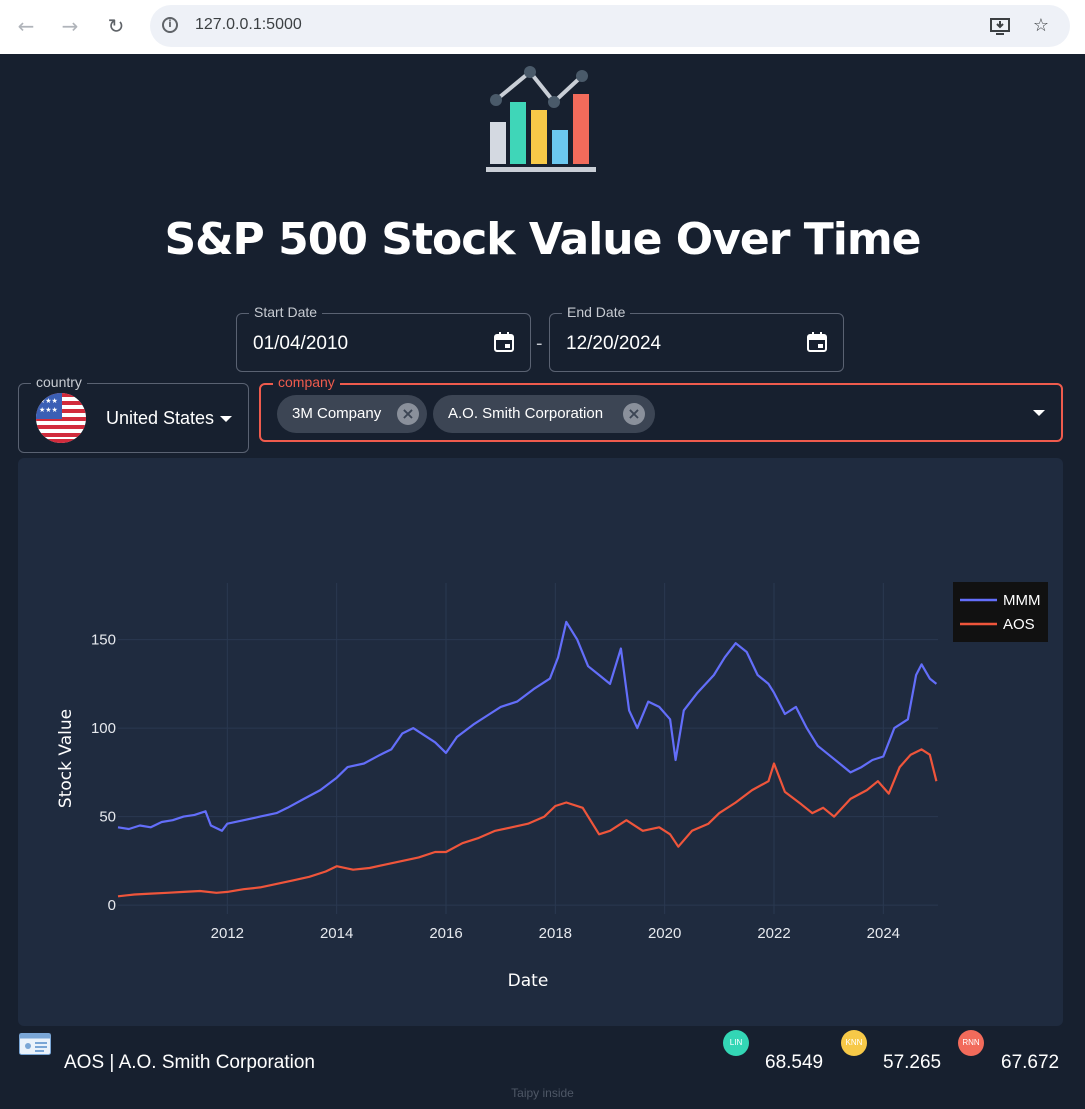 The width and height of the screenshot is (1085, 1109). Describe the element at coordinates (528, 981) in the screenshot. I see `x-axis-title: Date` at that location.